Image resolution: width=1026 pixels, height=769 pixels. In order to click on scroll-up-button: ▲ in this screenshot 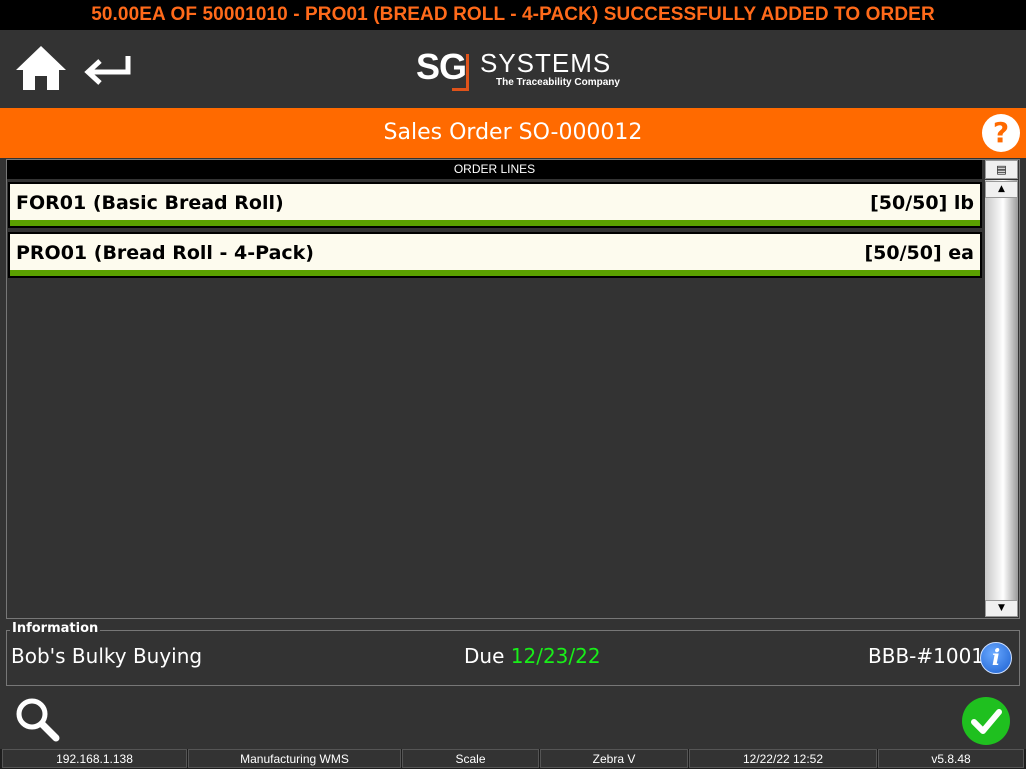, I will do `click(1001, 189)`.